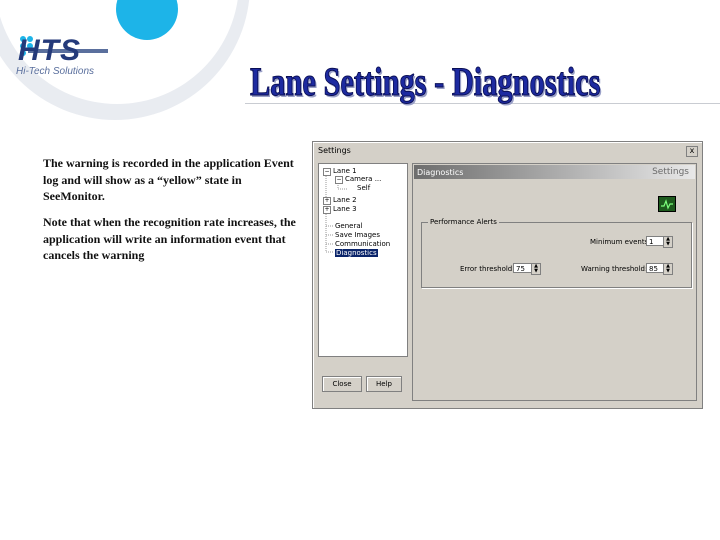 The height and width of the screenshot is (540, 720). What do you see at coordinates (357, 235) in the screenshot?
I see `tree-item-save-images: Save Images` at bounding box center [357, 235].